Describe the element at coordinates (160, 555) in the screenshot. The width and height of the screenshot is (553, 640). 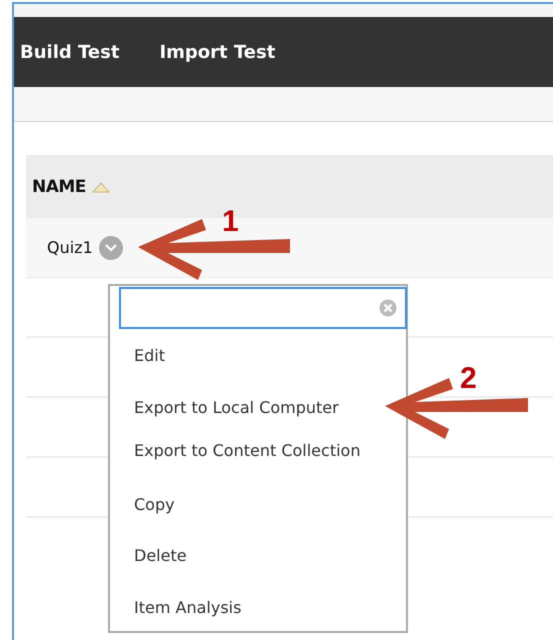
I see `menu-item: Delete` at that location.